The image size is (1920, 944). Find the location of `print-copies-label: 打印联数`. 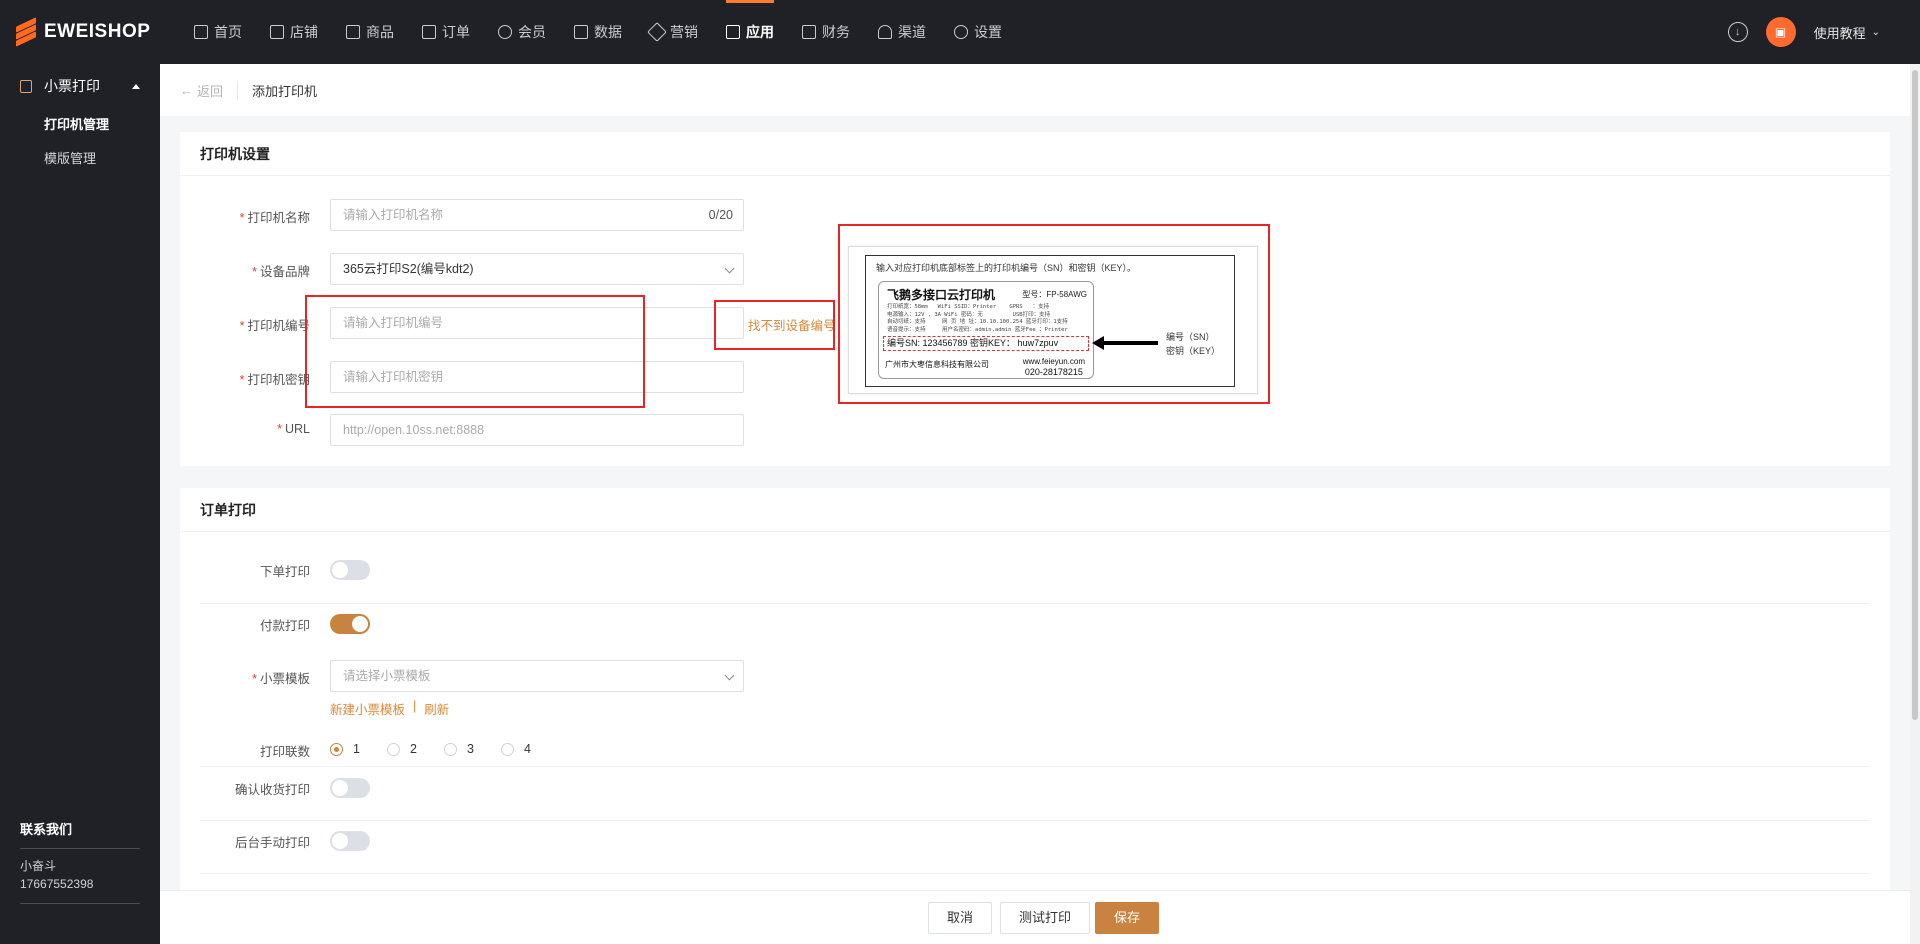

print-copies-label: 打印联数 is located at coordinates (284, 752).